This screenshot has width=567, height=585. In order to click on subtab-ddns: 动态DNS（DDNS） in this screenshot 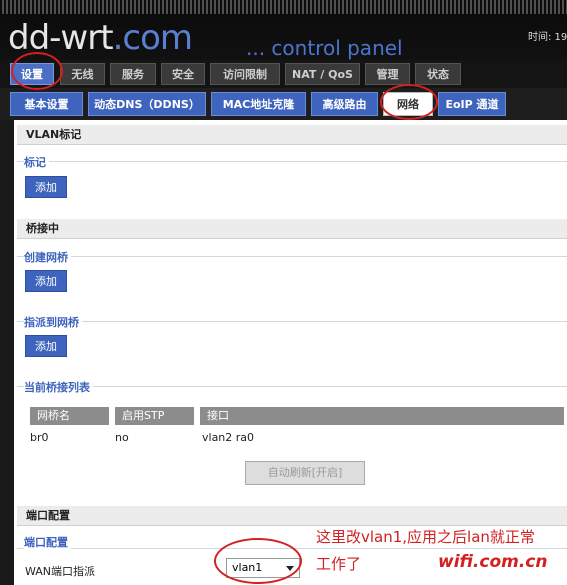, I will do `click(147, 104)`.